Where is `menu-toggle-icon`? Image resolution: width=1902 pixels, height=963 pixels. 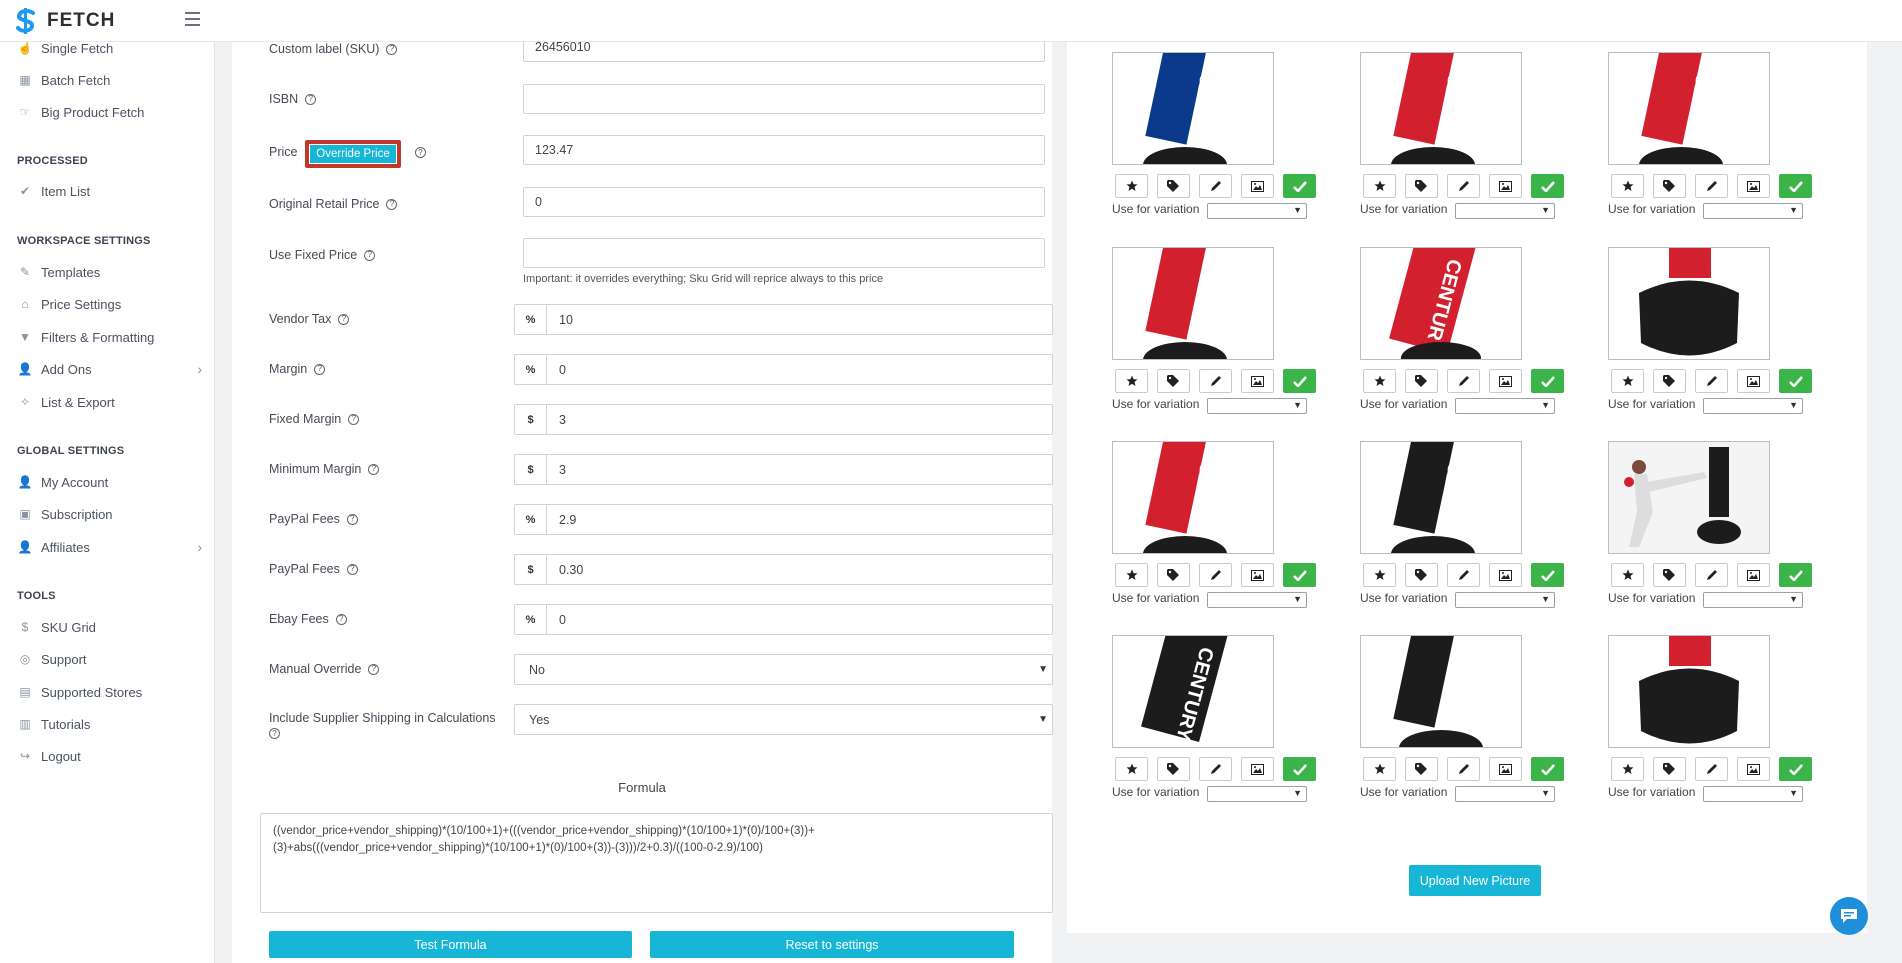
menu-toggle-icon is located at coordinates (192, 19).